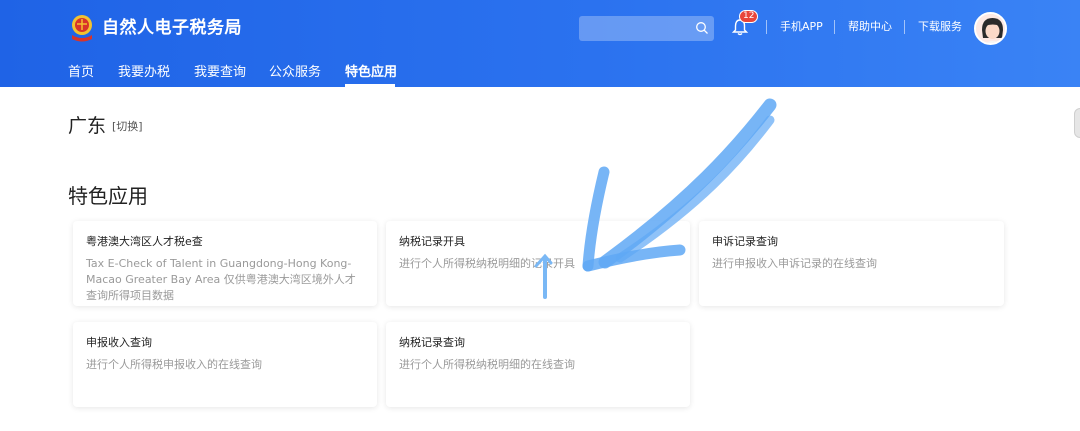 The height and width of the screenshot is (431, 1080). Describe the element at coordinates (144, 73) in the screenshot. I see `nav-tax-services: 我要办税` at that location.